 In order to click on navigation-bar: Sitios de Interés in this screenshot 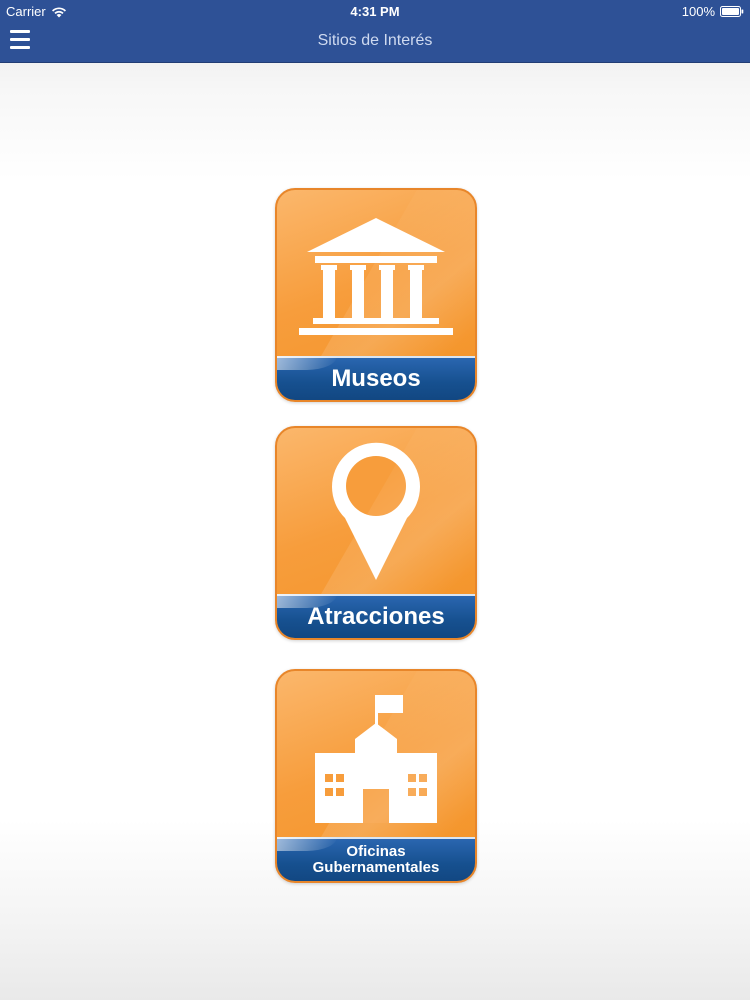, I will do `click(375, 42)`.